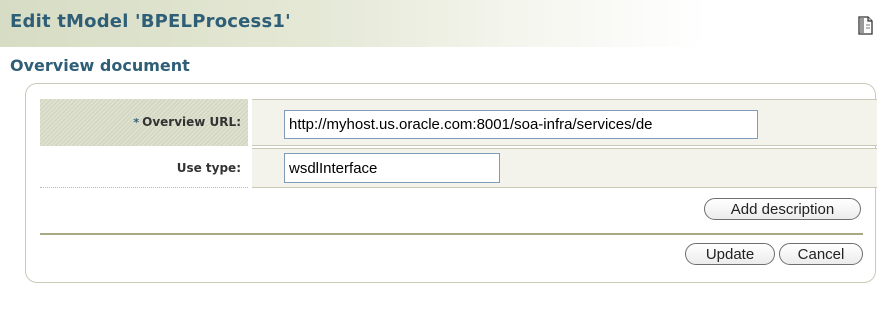 The height and width of the screenshot is (311, 887). I want to click on use-type-row: Use type:, so click(458, 168).